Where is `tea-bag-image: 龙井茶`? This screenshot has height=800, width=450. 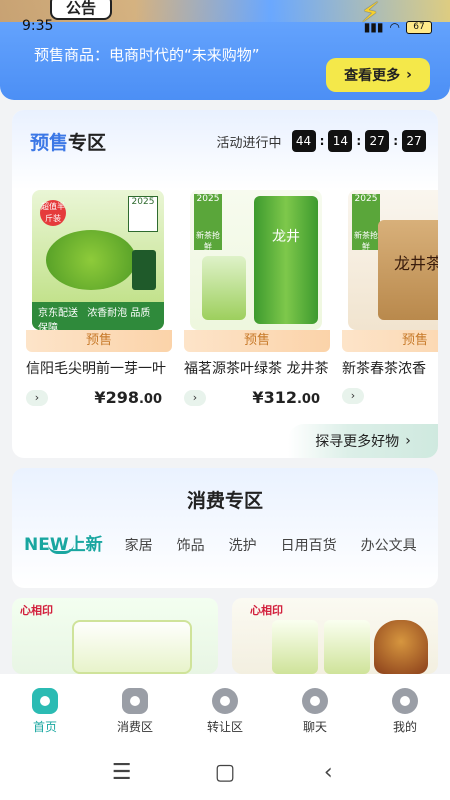 tea-bag-image: 龙井茶 is located at coordinates (408, 270).